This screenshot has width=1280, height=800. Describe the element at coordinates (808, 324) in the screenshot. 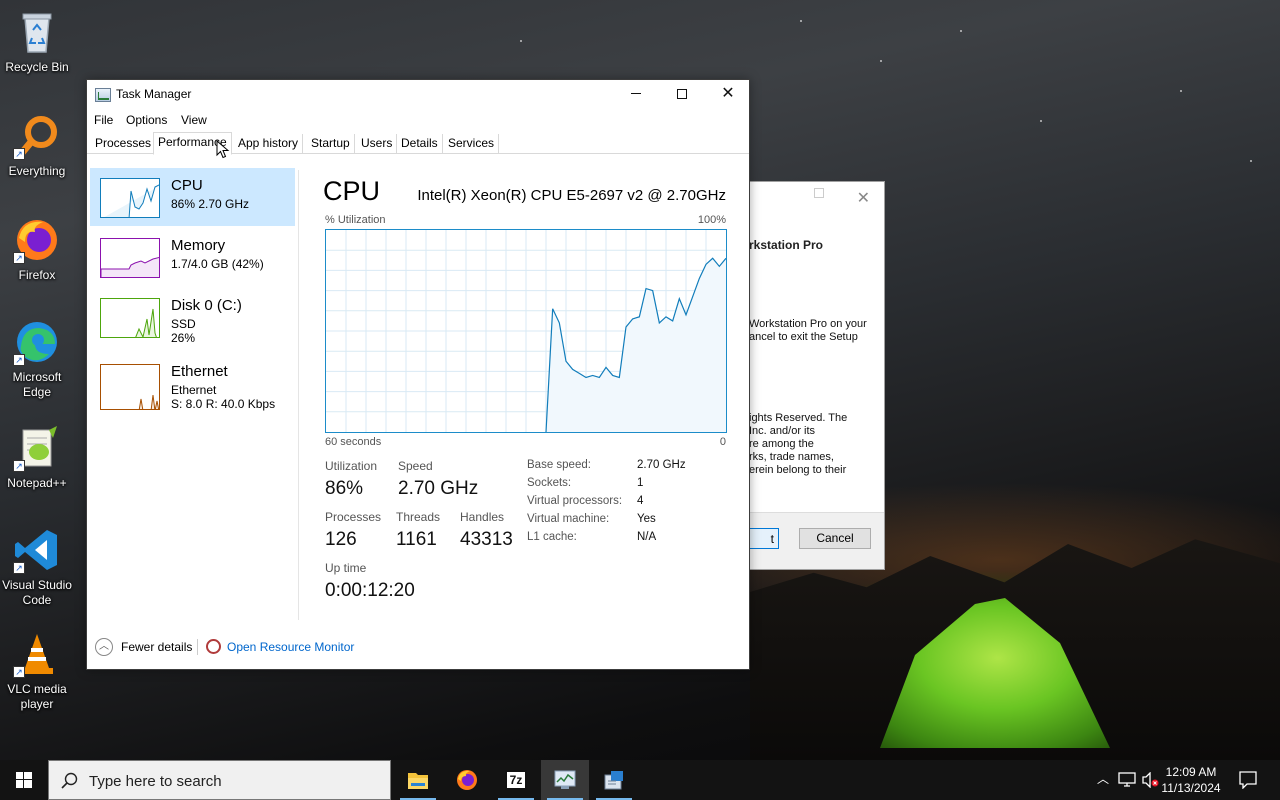

I see `setup-text: Workstation Pro on your` at that location.